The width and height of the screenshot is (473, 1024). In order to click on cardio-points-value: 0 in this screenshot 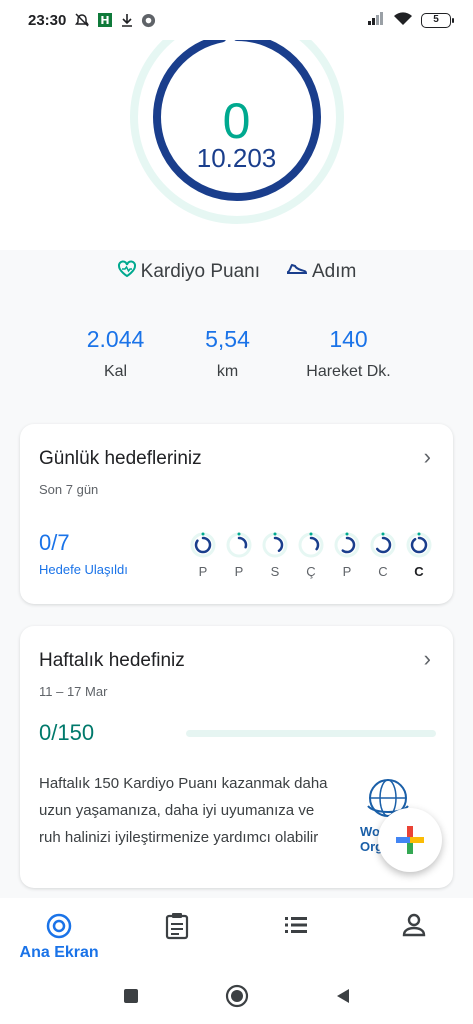, I will do `click(236, 121)`.